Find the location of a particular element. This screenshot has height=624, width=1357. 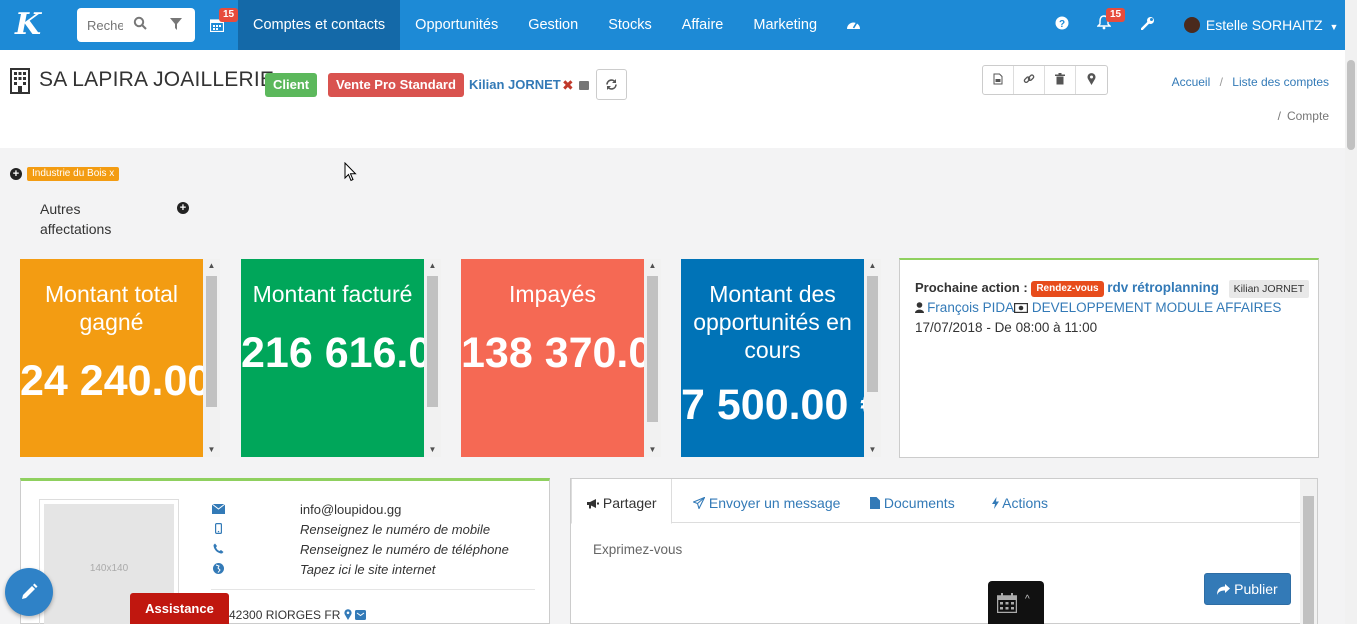

phone-field: Renseignez le numéro de téléphone is located at coordinates (404, 549).